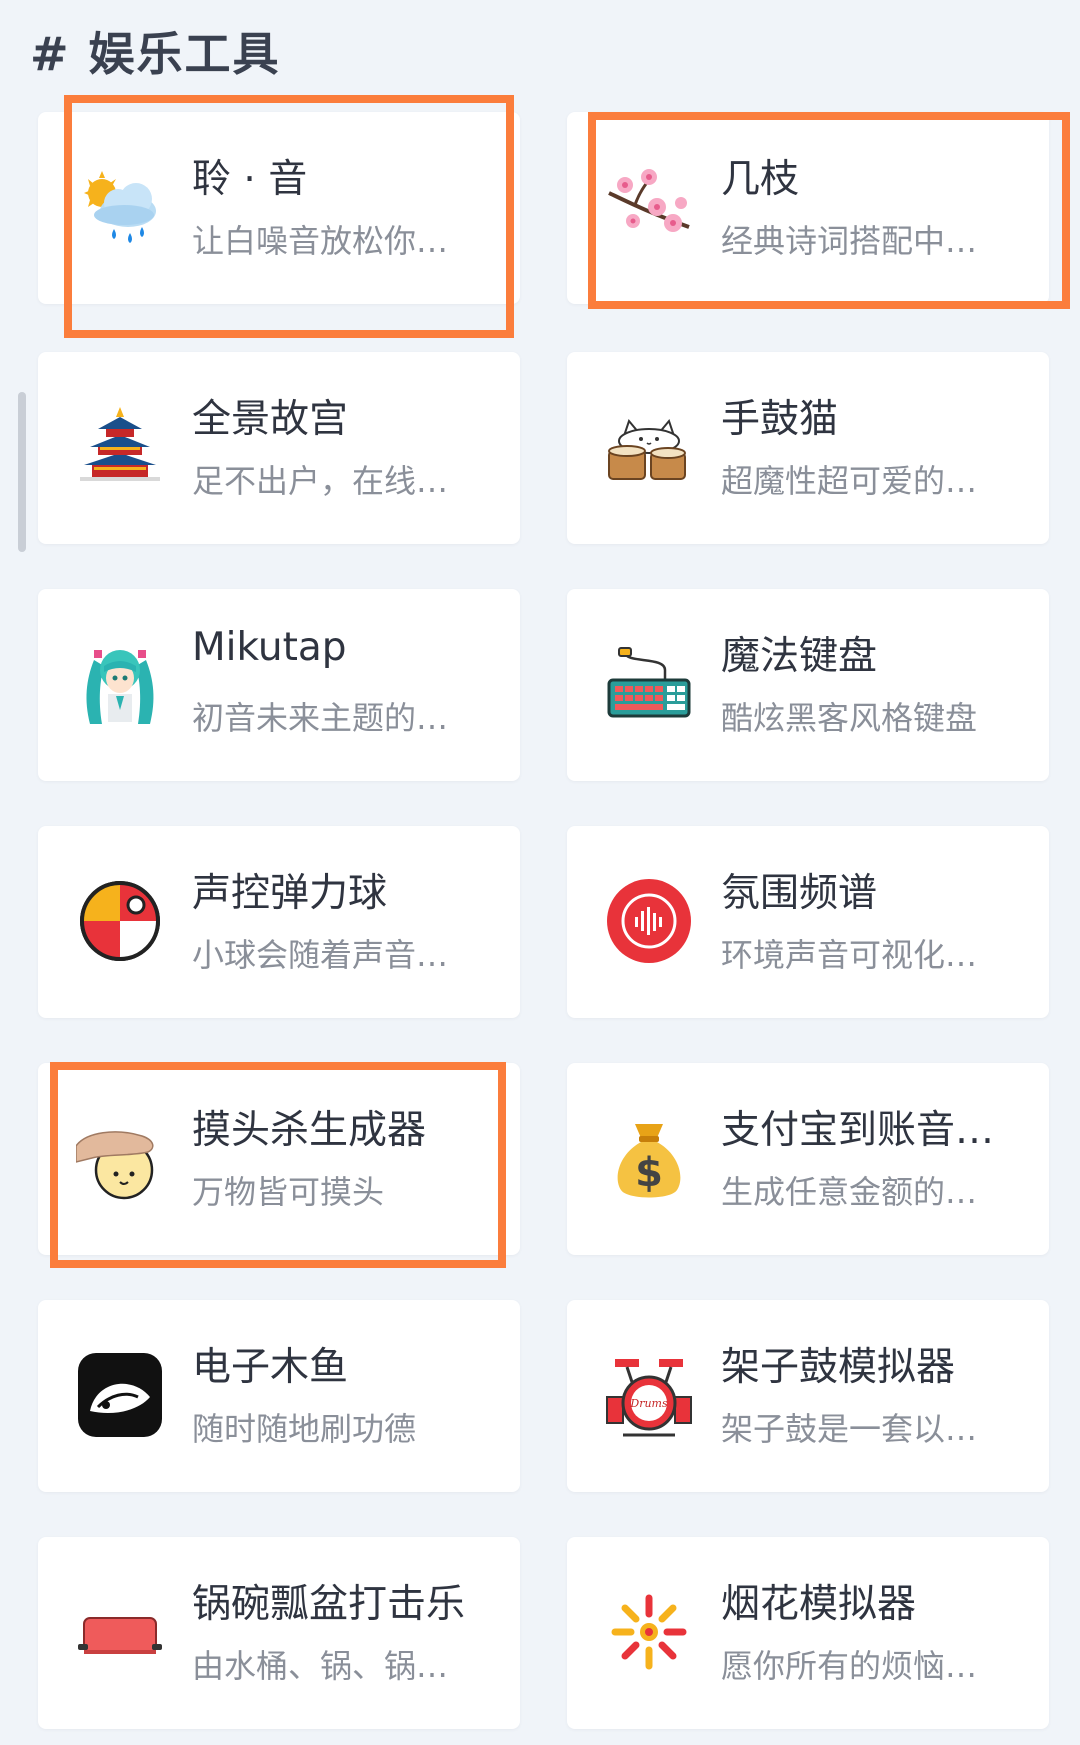 Image resolution: width=1080 pixels, height=1745 pixels. What do you see at coordinates (819, 1604) in the screenshot?
I see `card-title: 烟花模拟器` at bounding box center [819, 1604].